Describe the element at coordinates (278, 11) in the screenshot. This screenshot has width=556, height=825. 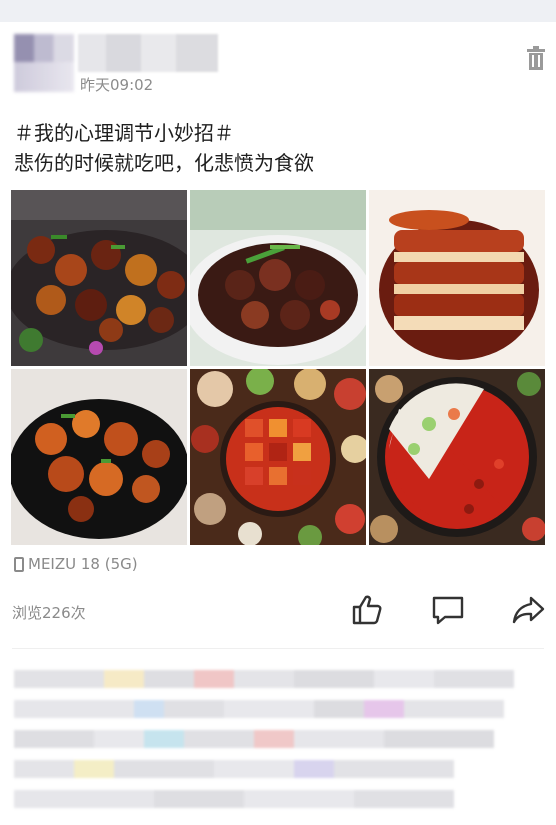
I see `top-band` at that location.